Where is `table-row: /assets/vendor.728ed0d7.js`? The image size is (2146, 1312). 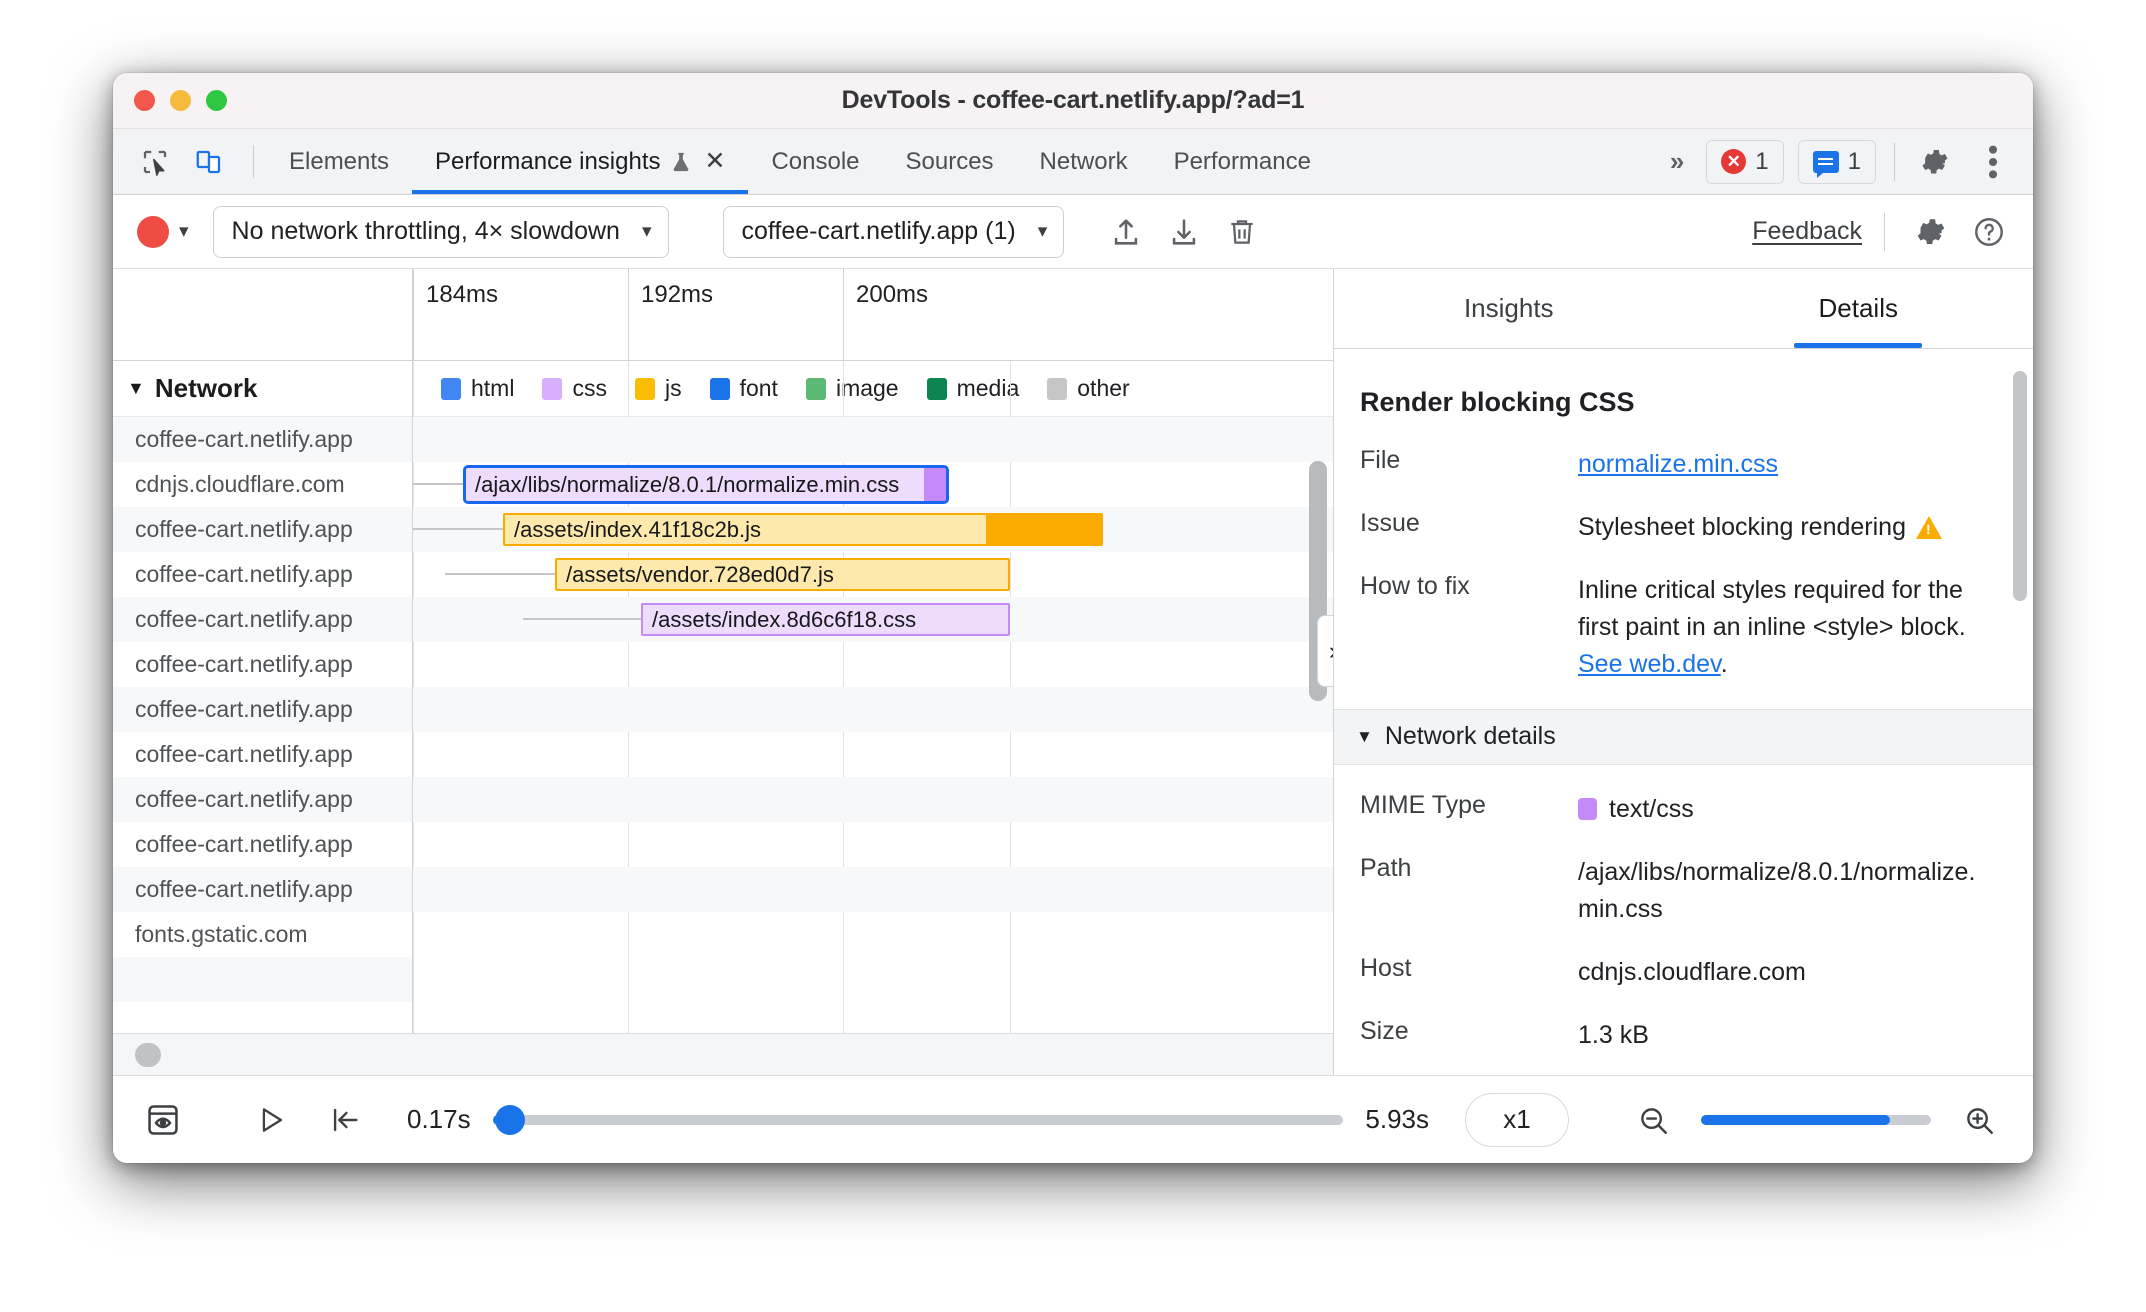
table-row: /assets/vendor.728ed0d7.js is located at coordinates (873, 574).